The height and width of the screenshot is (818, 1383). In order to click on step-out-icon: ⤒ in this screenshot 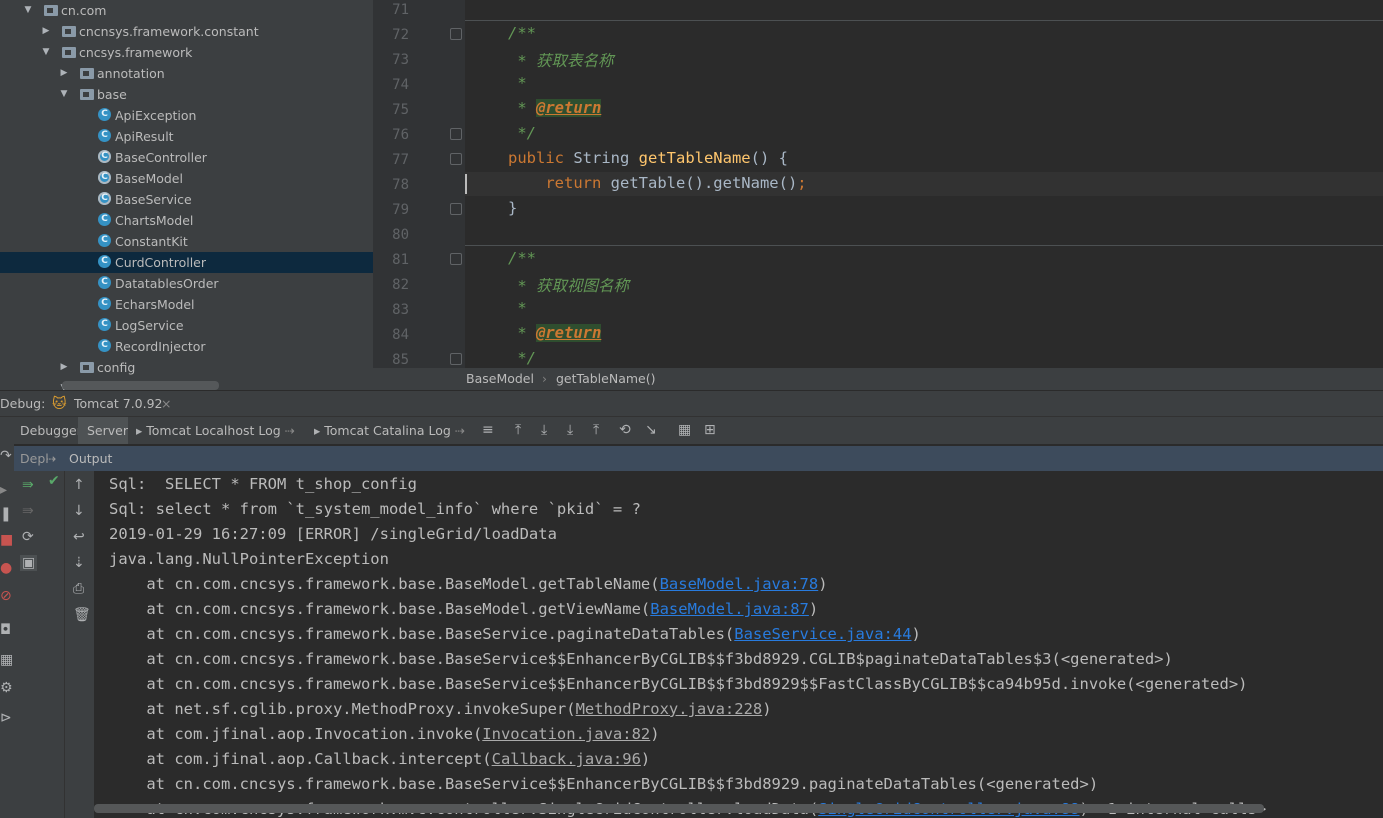, I will do `click(596, 430)`.